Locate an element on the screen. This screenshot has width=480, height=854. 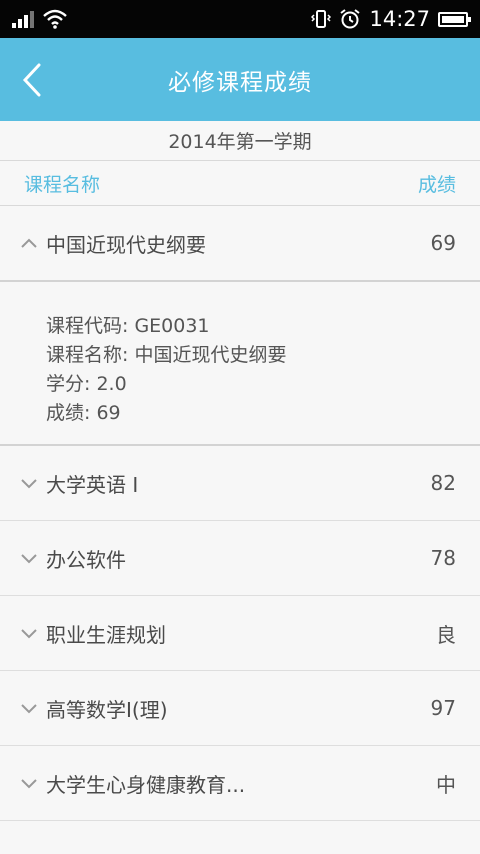
course-row: 大学英语 I 82 is located at coordinates (240, 483).